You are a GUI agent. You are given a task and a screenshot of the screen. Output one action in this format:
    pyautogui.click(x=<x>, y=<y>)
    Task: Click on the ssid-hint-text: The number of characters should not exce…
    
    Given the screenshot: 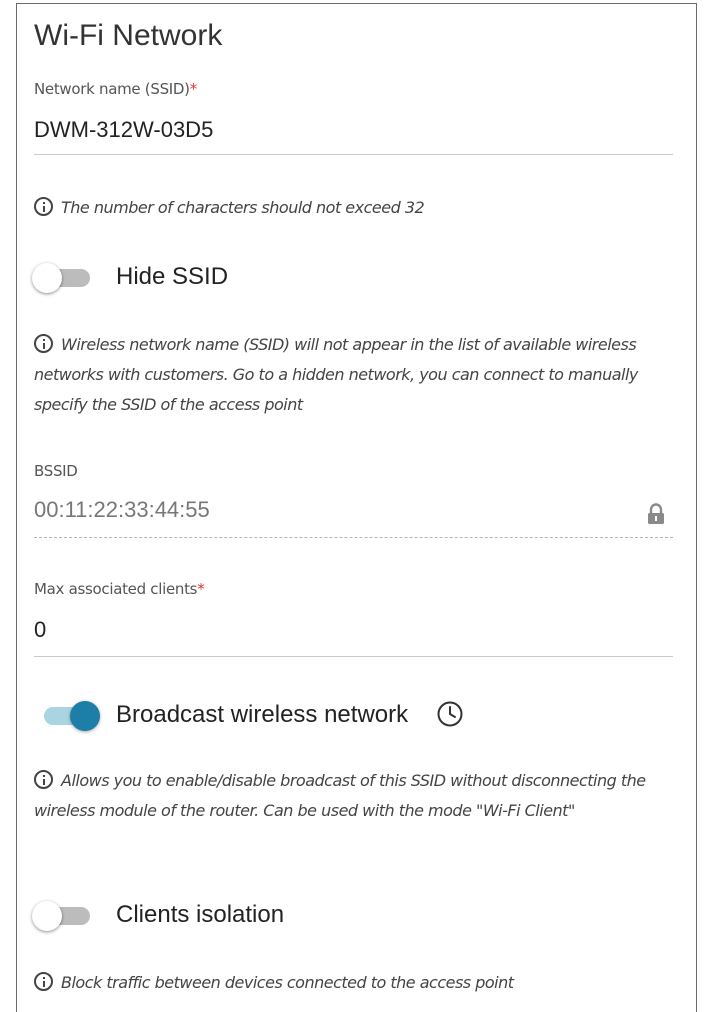 What is the action you would take?
    pyautogui.click(x=243, y=207)
    